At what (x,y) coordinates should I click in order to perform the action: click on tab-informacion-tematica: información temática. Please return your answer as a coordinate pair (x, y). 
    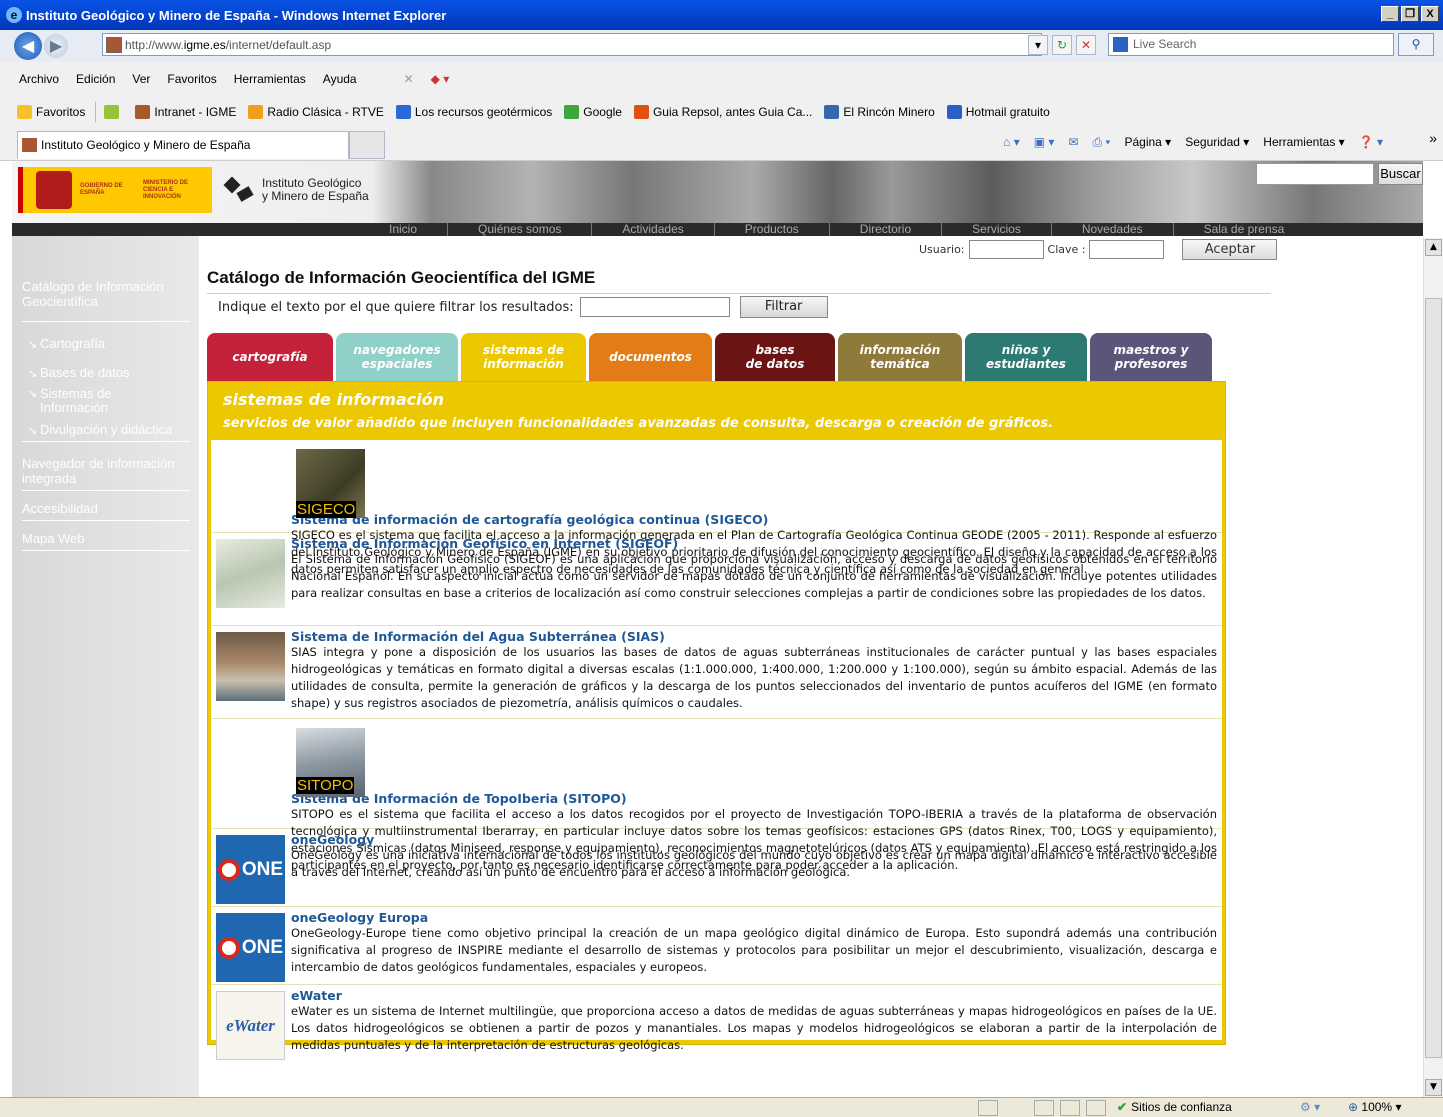
    Looking at the image, I should click on (900, 357).